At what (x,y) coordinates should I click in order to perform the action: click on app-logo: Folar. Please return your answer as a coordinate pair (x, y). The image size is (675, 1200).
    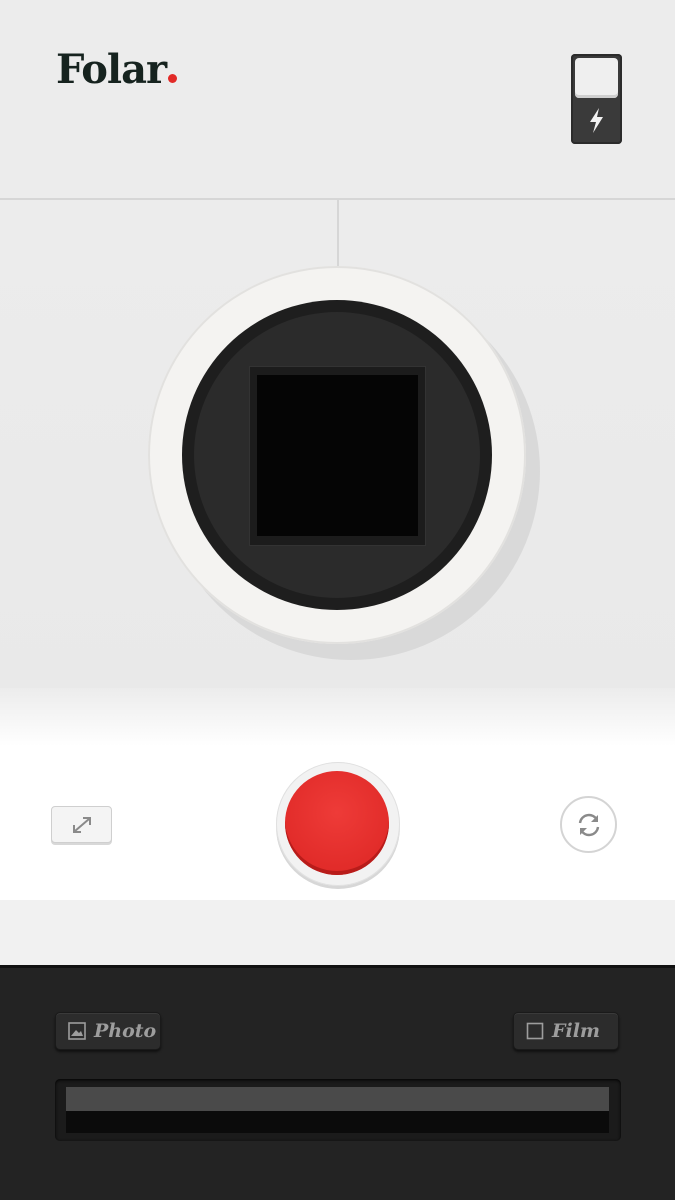
    Looking at the image, I should click on (117, 69).